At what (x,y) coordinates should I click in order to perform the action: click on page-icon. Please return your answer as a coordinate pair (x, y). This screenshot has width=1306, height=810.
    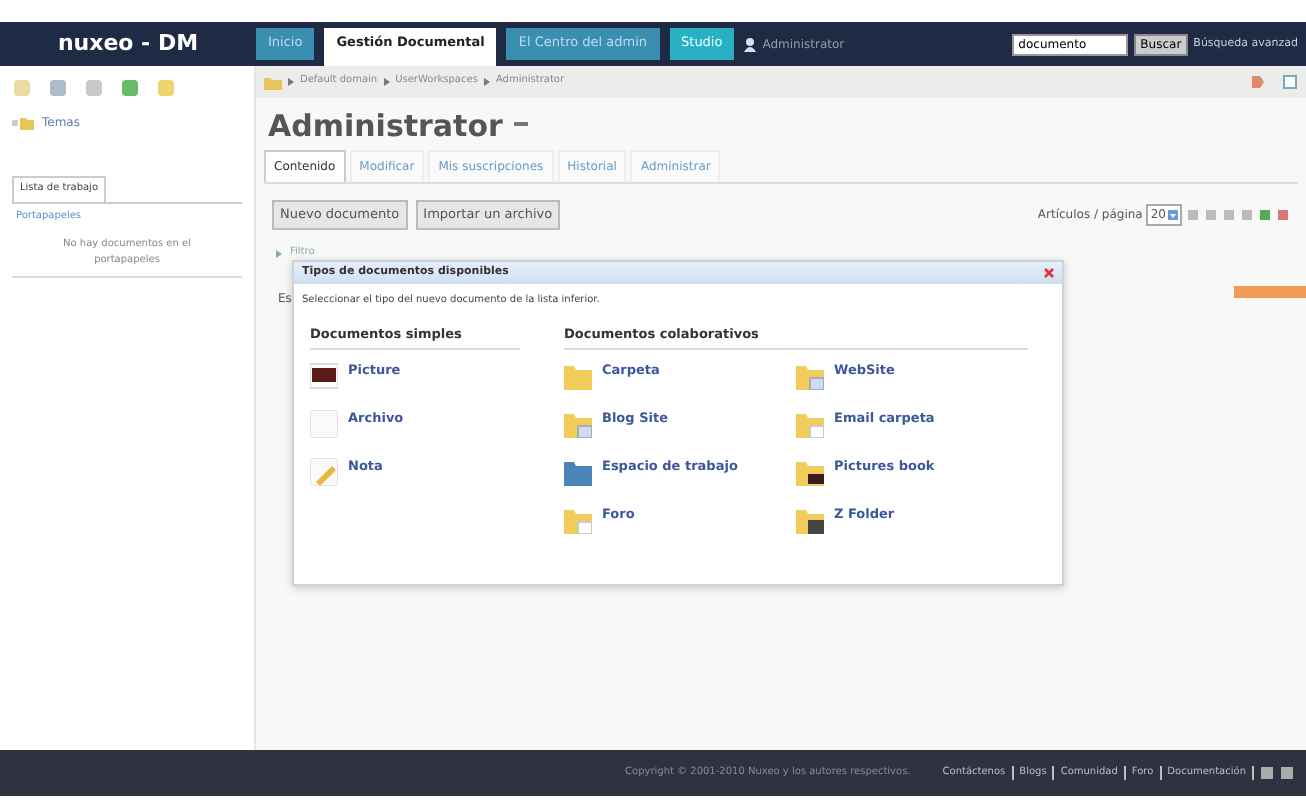
    Looking at the image, I should click on (1290, 82).